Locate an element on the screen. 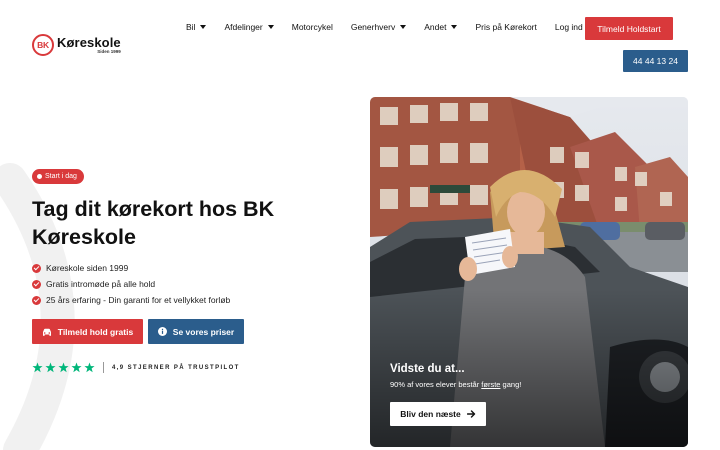  feature-item: Køreskole siden 1999 is located at coordinates (131, 268).